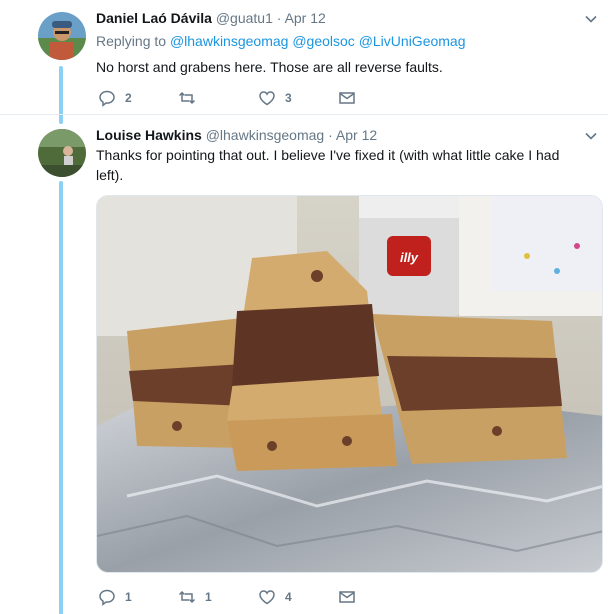 This screenshot has width=608, height=614. I want to click on like-count: 3, so click(288, 98).